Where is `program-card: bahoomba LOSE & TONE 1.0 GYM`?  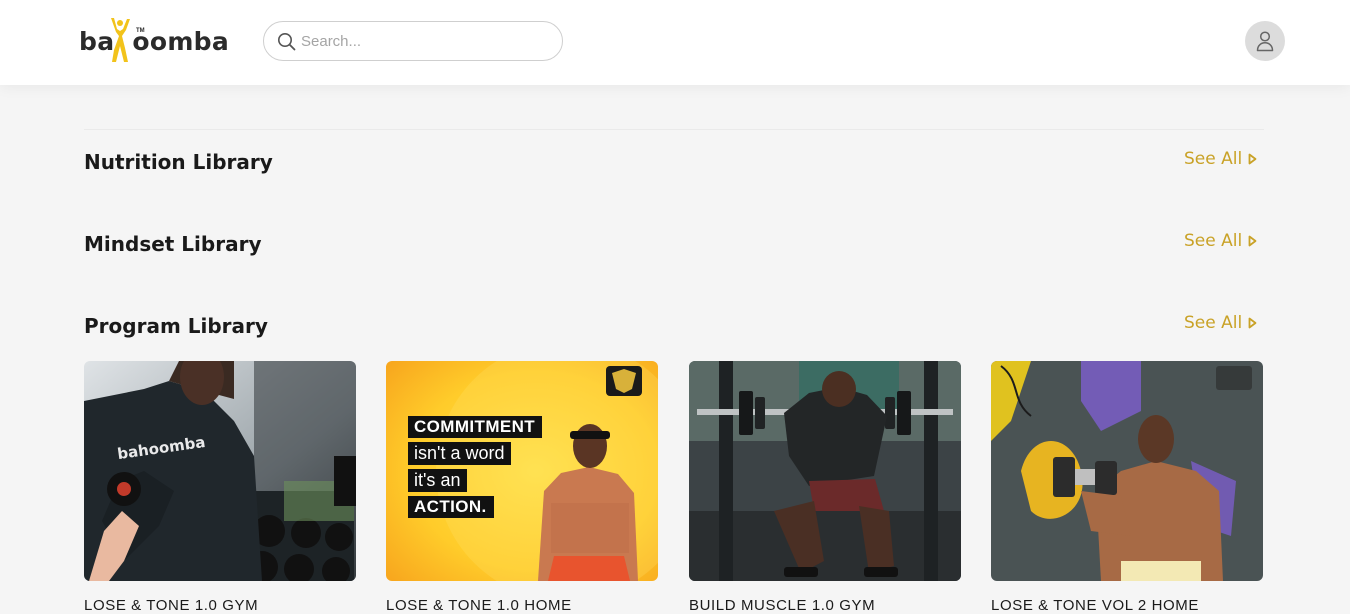
program-card: bahoomba LOSE & TONE 1.0 GYM is located at coordinates (220, 487).